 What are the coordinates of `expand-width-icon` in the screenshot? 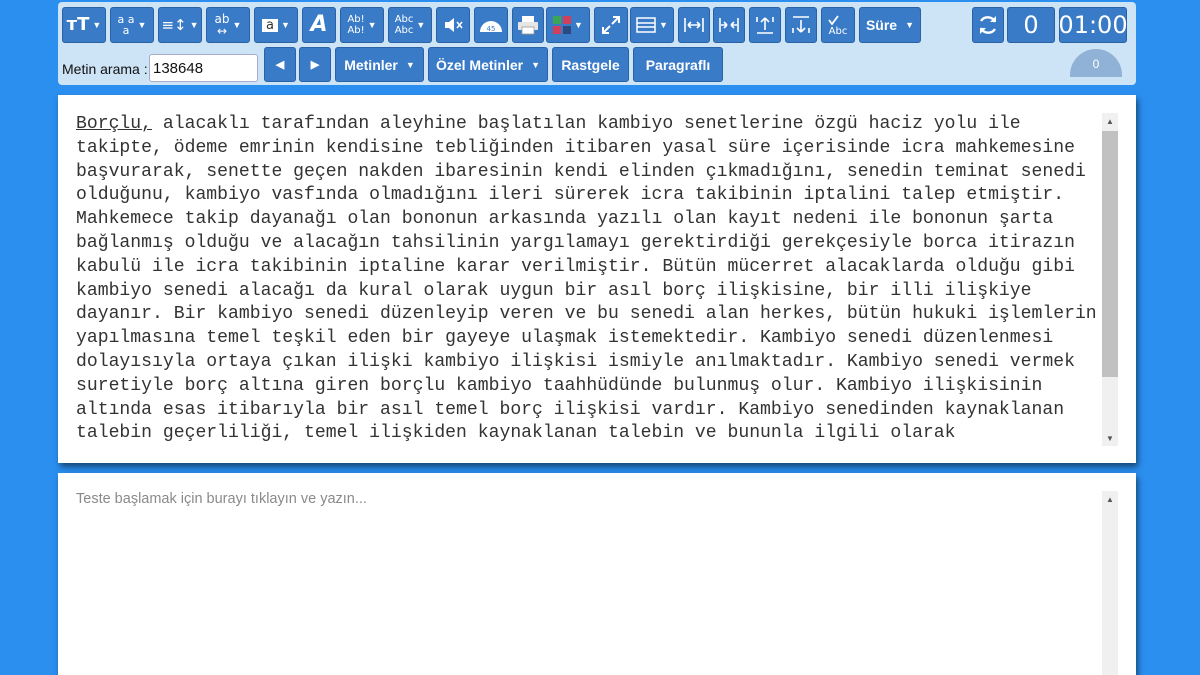 It's located at (694, 25).